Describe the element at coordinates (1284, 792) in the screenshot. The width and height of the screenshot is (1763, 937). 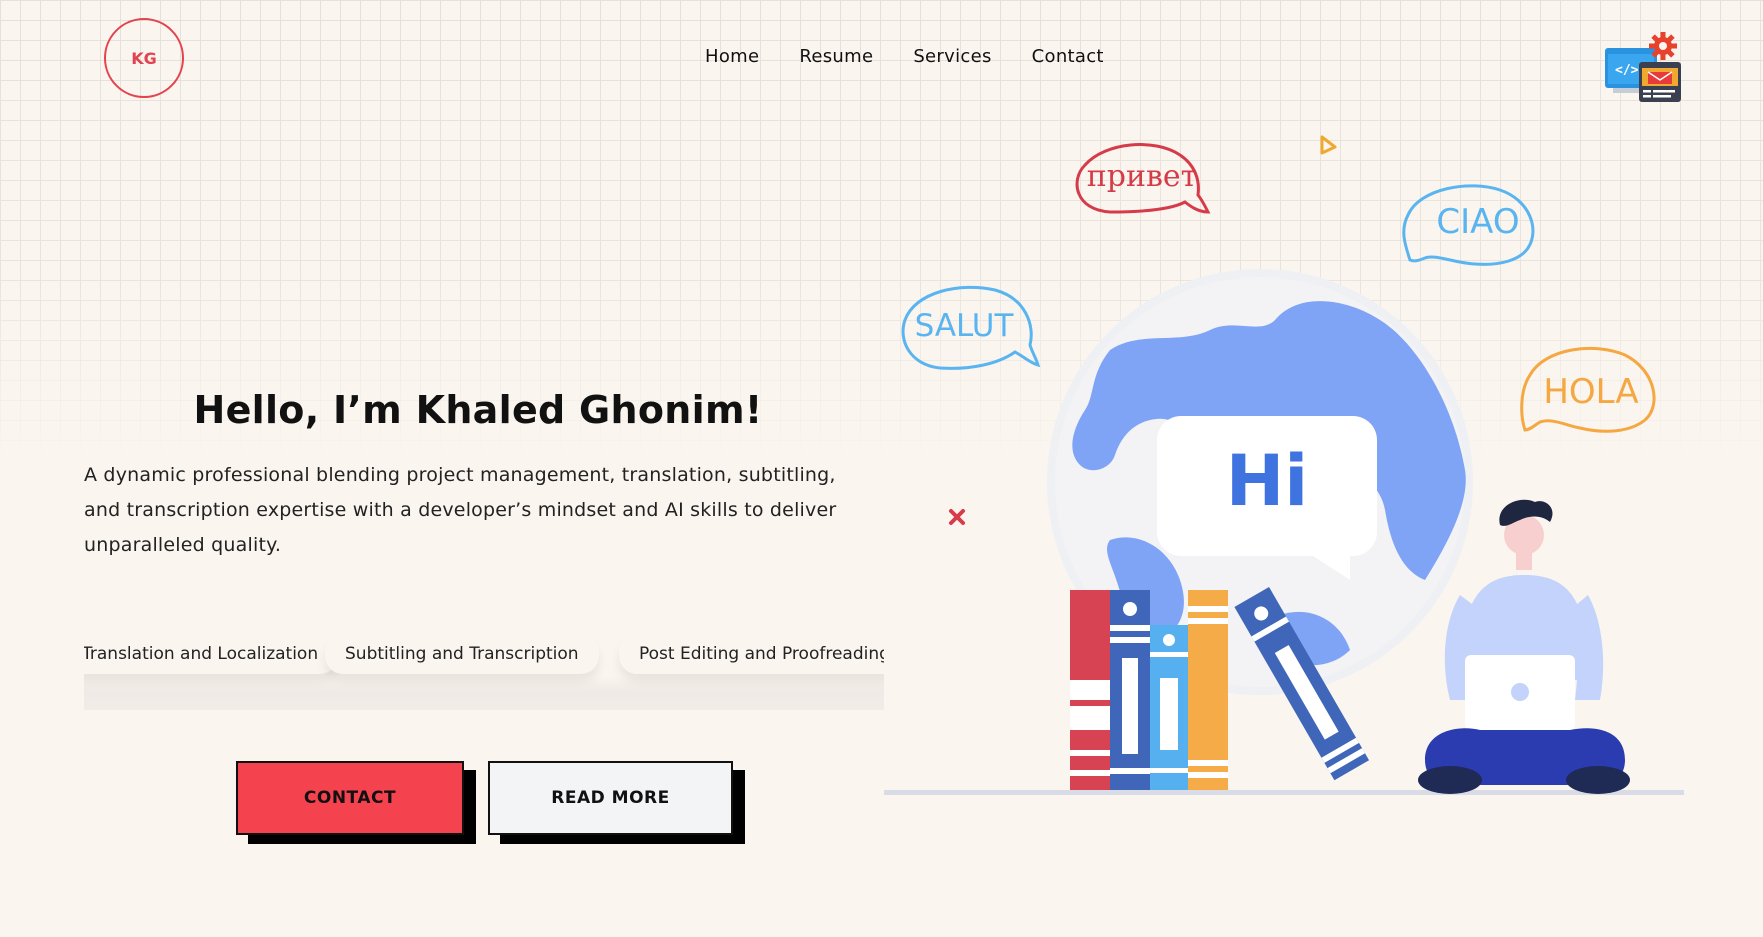
I see `shelf` at that location.